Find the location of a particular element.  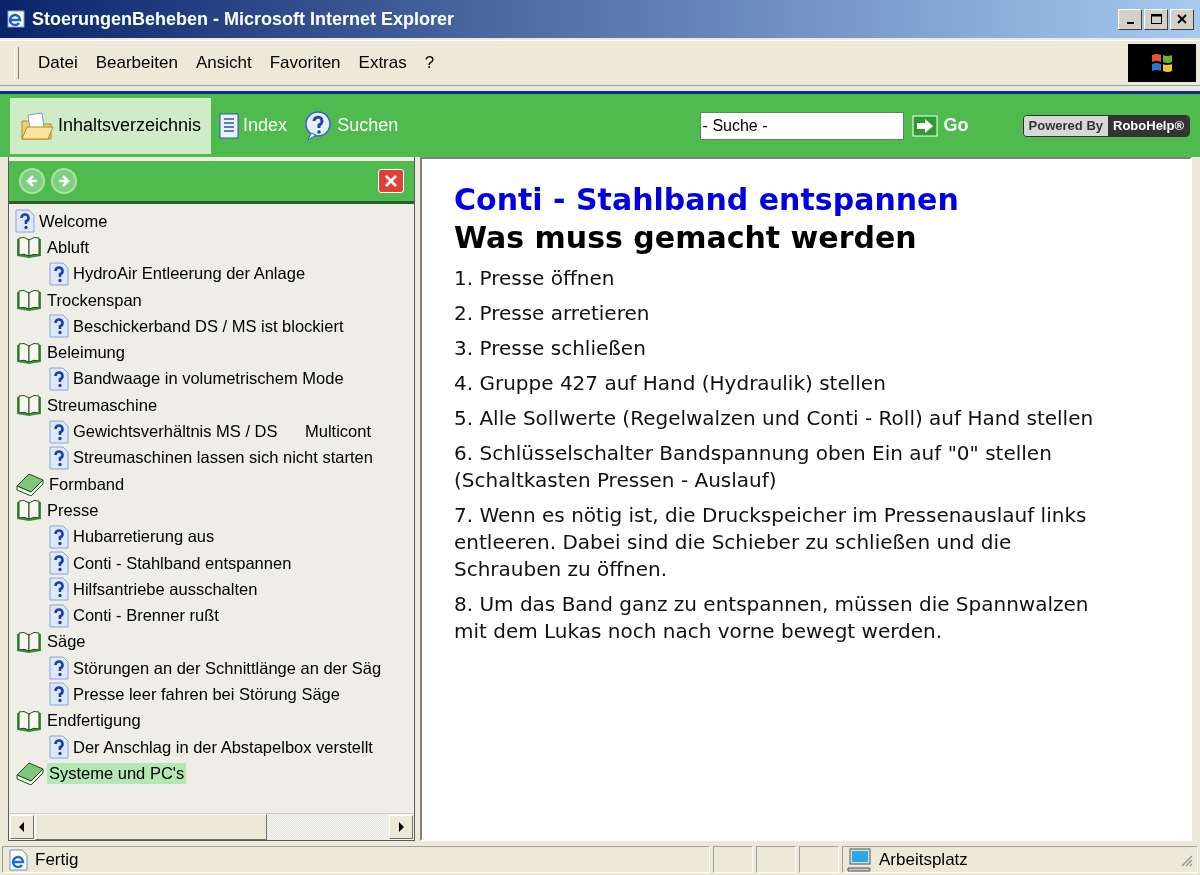

tree-item: Conti - Stahlband entspannen is located at coordinates (182, 563).